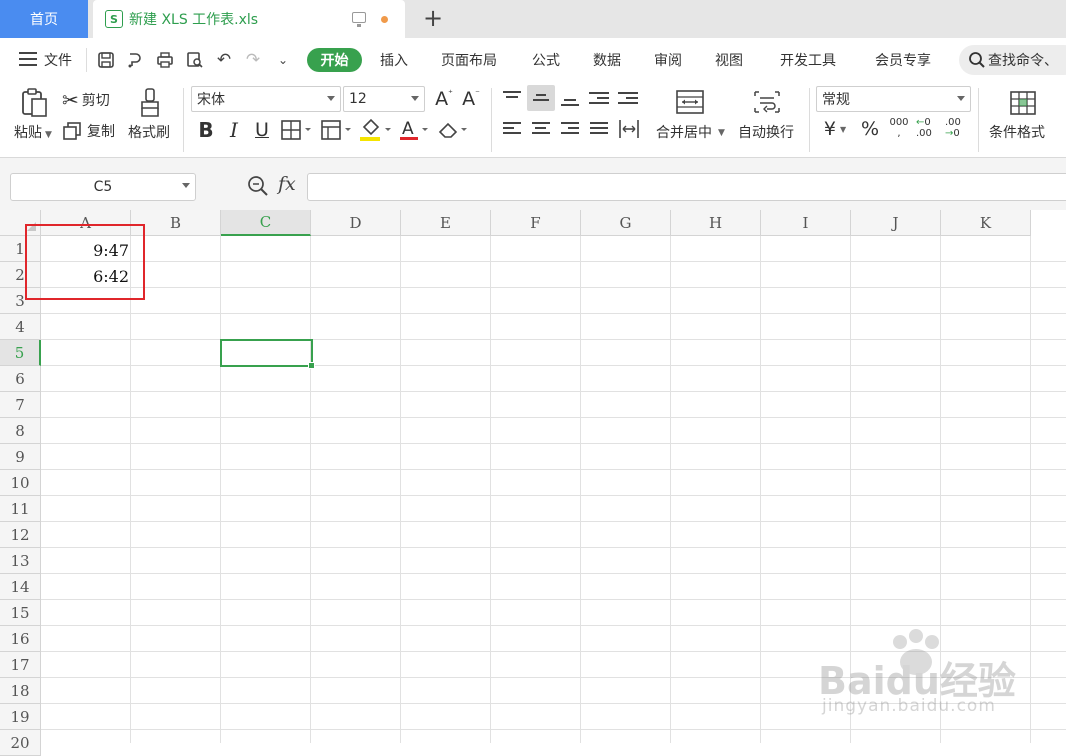  Describe the element at coordinates (433, 18) in the screenshot. I see `new-tab-plus-icon: +` at that location.